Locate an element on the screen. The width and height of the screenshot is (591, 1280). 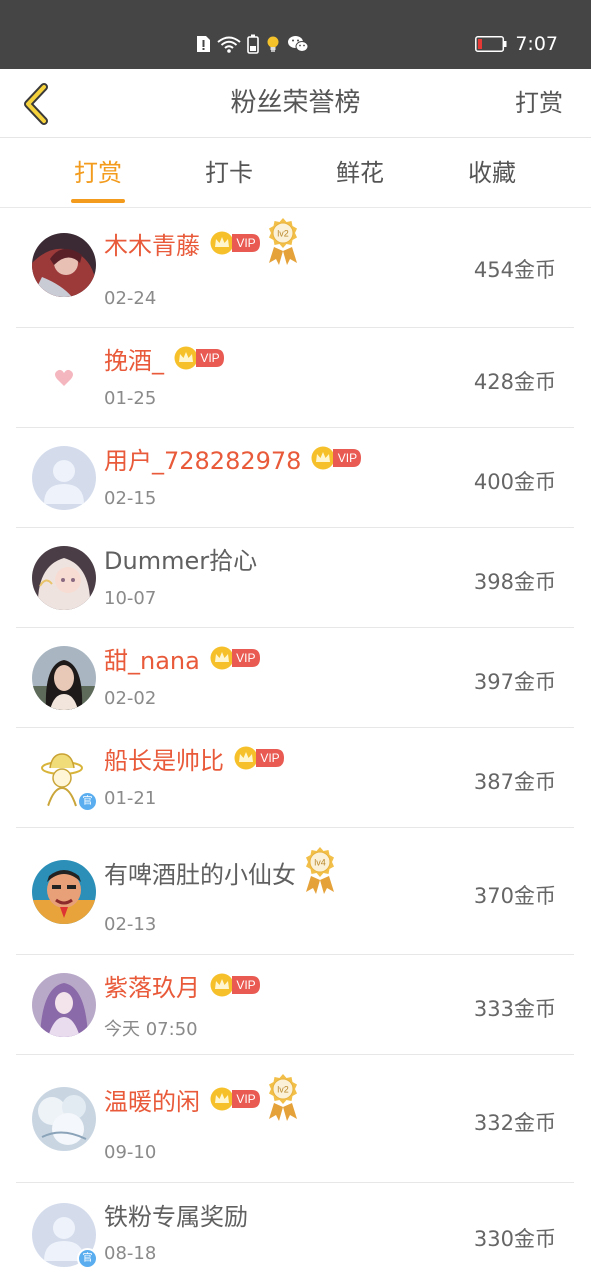
fan-name: 有啤酒肚的小仙女 is located at coordinates (200, 872).